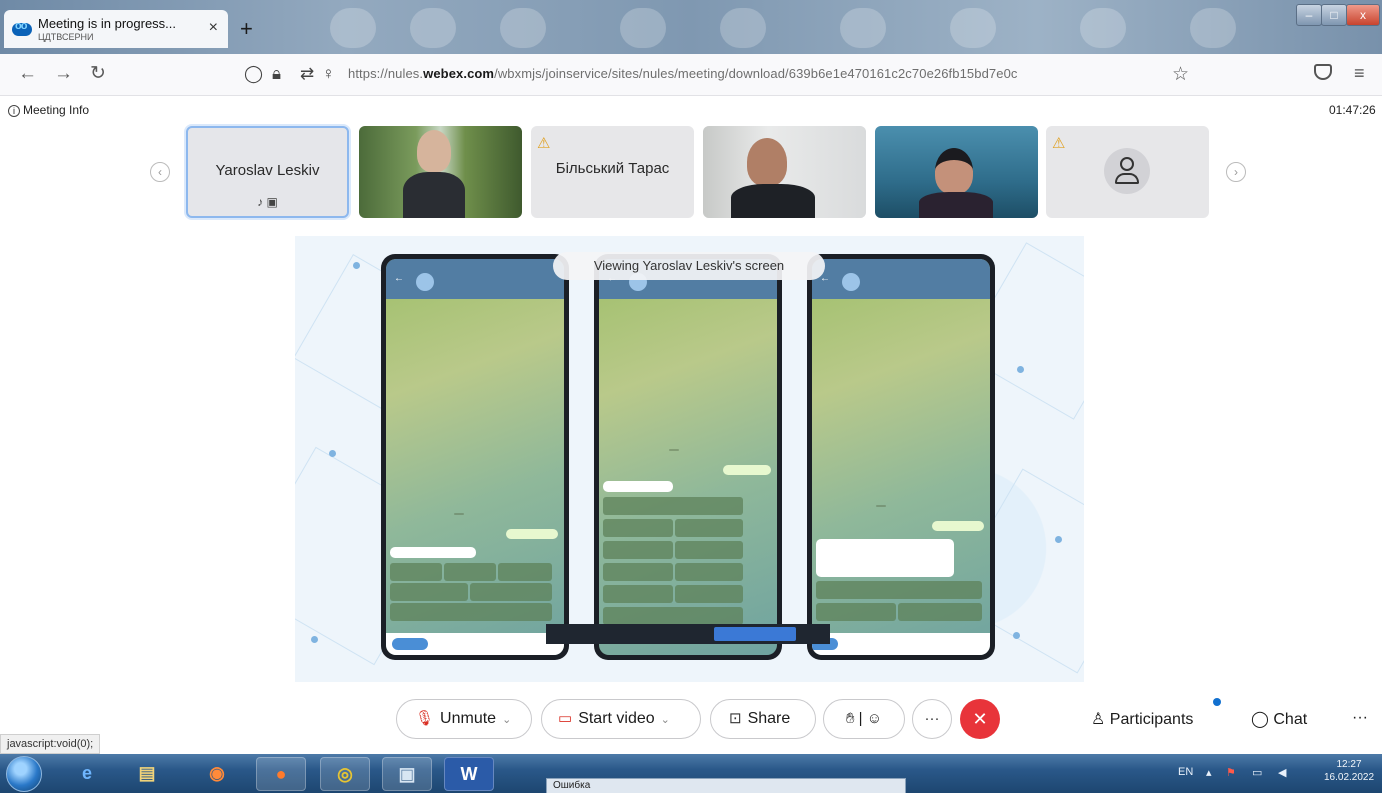  What do you see at coordinates (689, 266) in the screenshot?
I see `viewing-screen-banner: Viewing Yaroslav Leskiv's screen` at bounding box center [689, 266].